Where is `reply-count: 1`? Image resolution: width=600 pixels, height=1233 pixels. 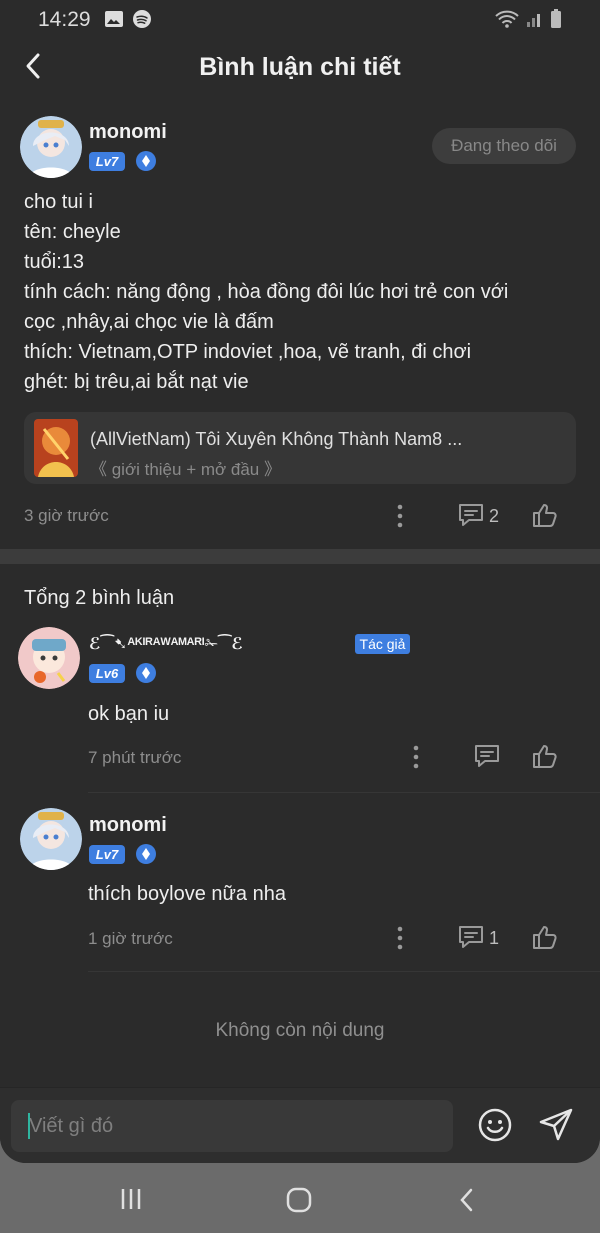 reply-count: 1 is located at coordinates (494, 938).